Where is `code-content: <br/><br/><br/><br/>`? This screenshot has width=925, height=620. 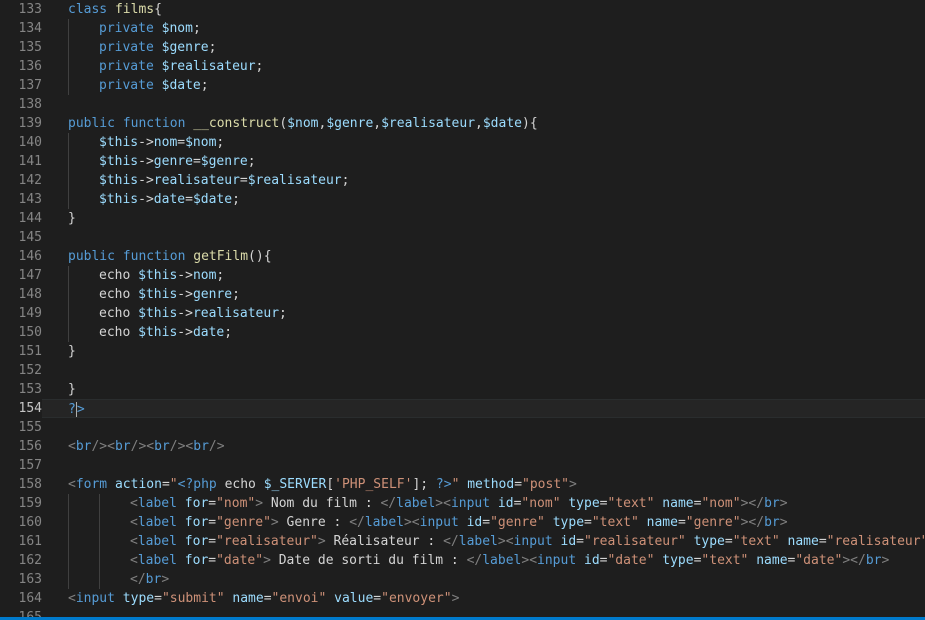 code-content: <br/><br/><br/><br/> is located at coordinates (483, 446).